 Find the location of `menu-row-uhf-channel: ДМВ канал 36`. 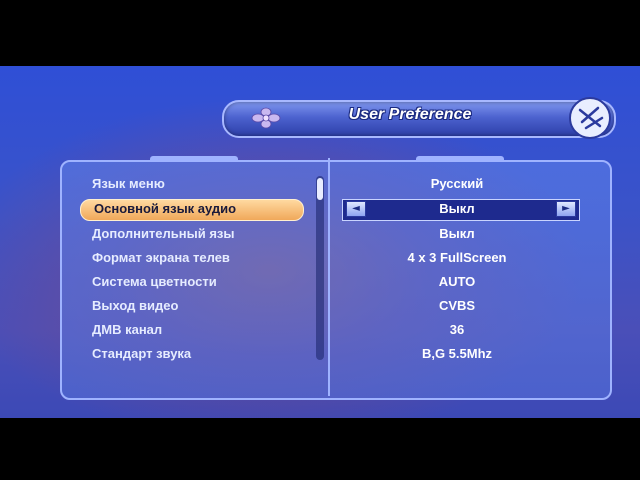

menu-row-uhf-channel: ДМВ канал 36 is located at coordinates (339, 331).